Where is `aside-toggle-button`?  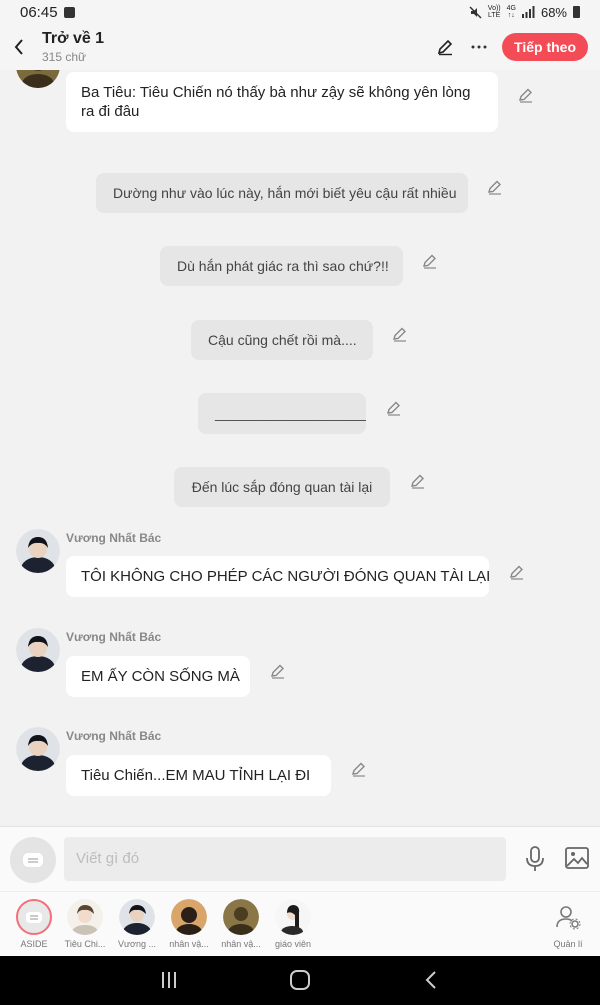
aside-toggle-button is located at coordinates (33, 860).